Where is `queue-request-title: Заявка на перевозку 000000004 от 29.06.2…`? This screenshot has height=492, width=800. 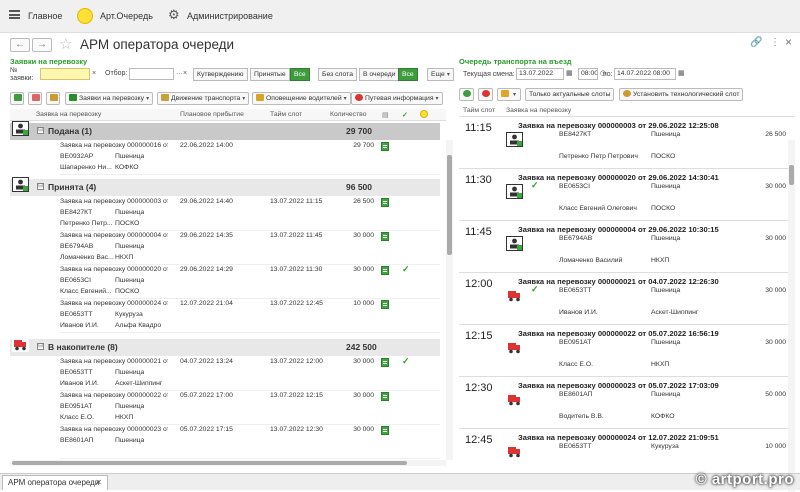
queue-request-title: Заявка на перевозку 000000004 от 29.06.2… is located at coordinates (618, 229).